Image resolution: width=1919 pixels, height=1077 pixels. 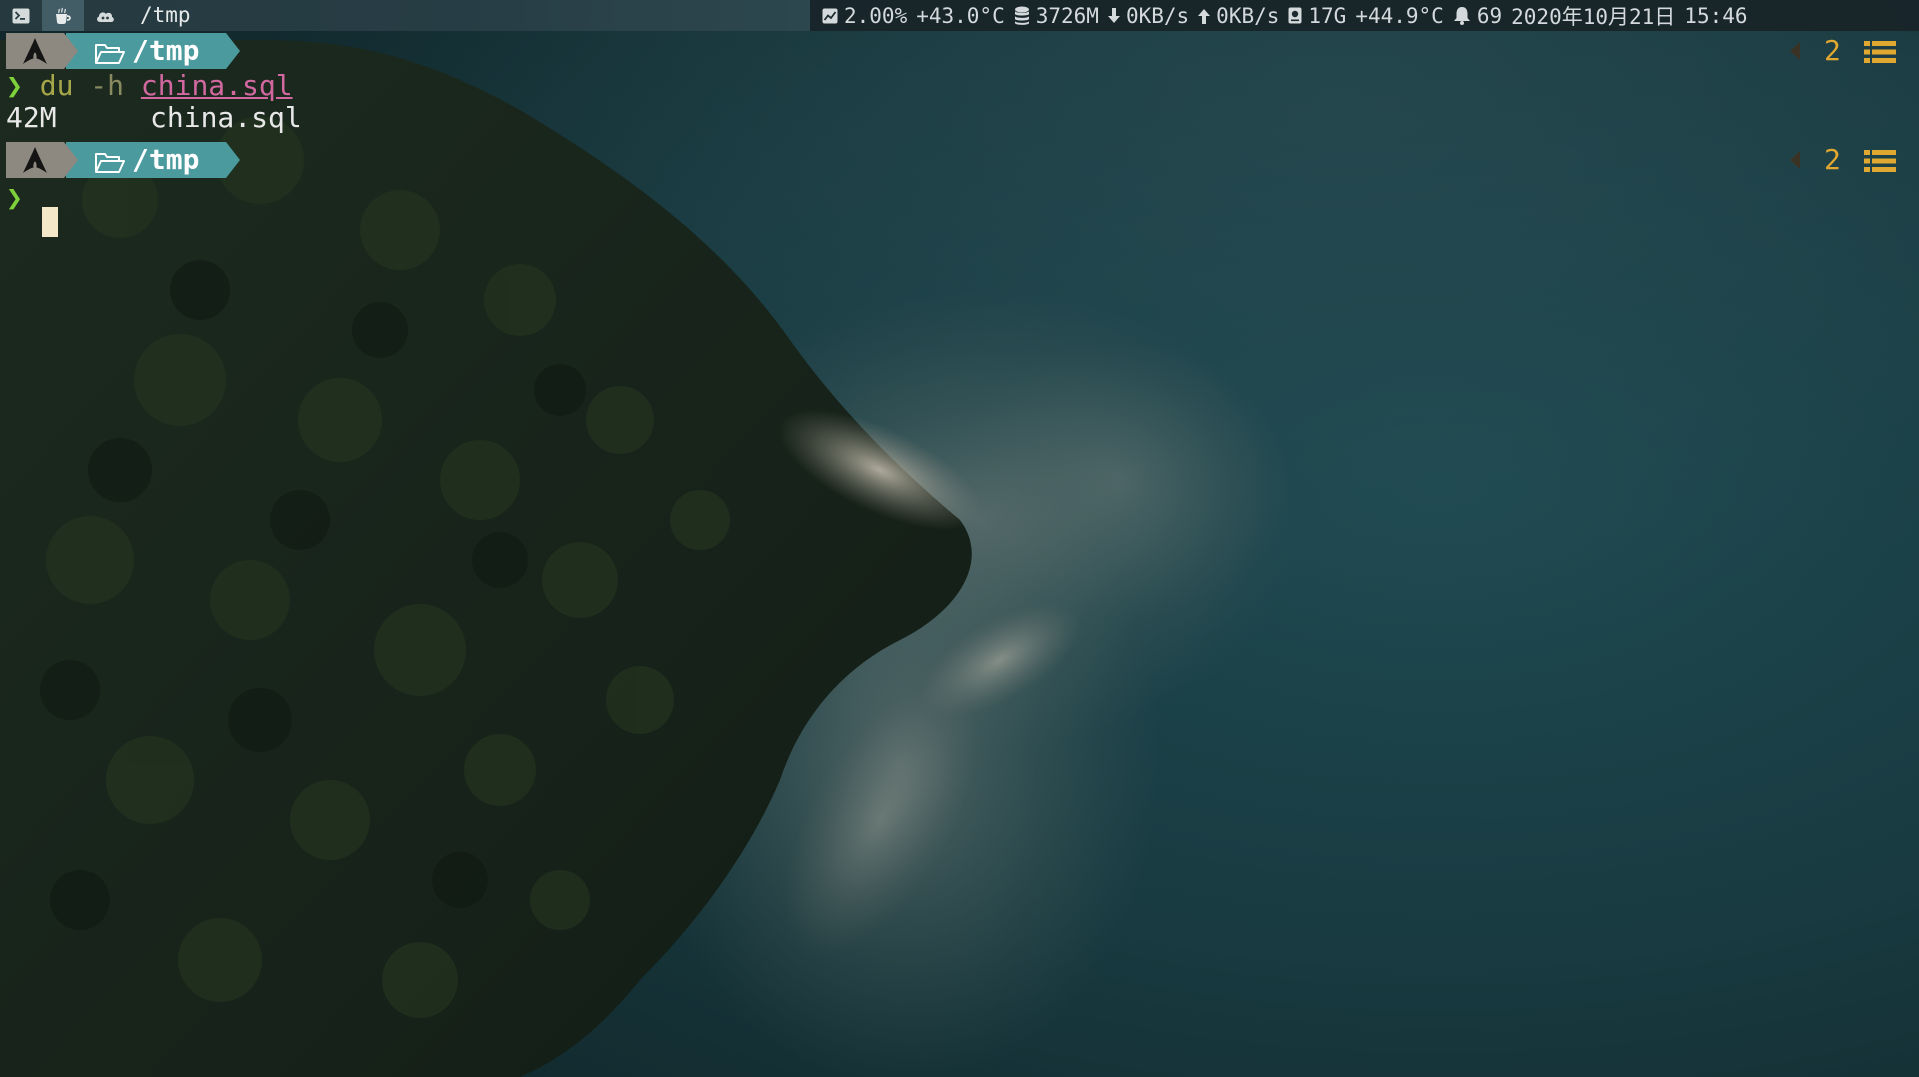 I want to click on memory-usage: 3726M, so click(x=1067, y=15).